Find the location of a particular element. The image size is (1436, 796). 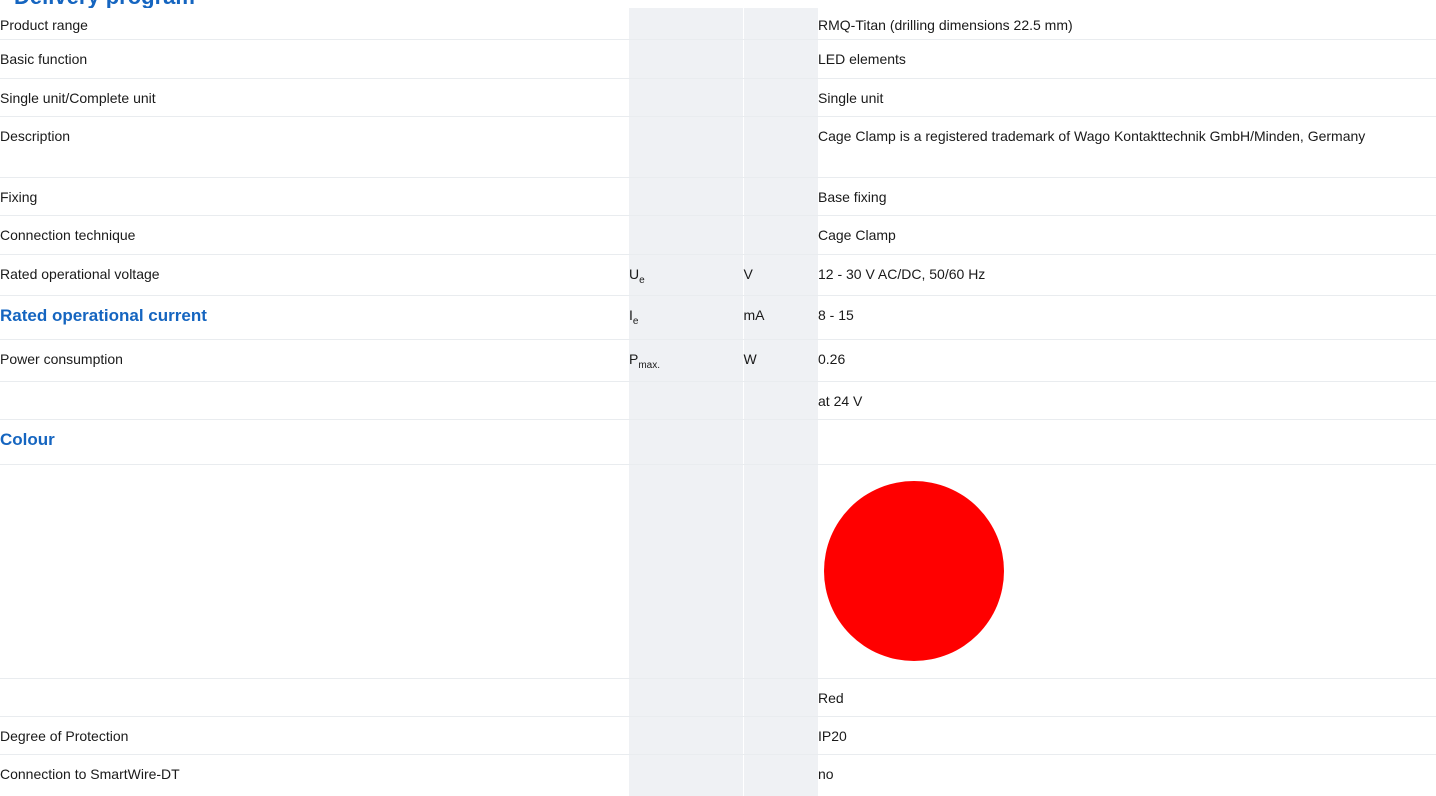

symbol-cell: Ue is located at coordinates (686, 275).